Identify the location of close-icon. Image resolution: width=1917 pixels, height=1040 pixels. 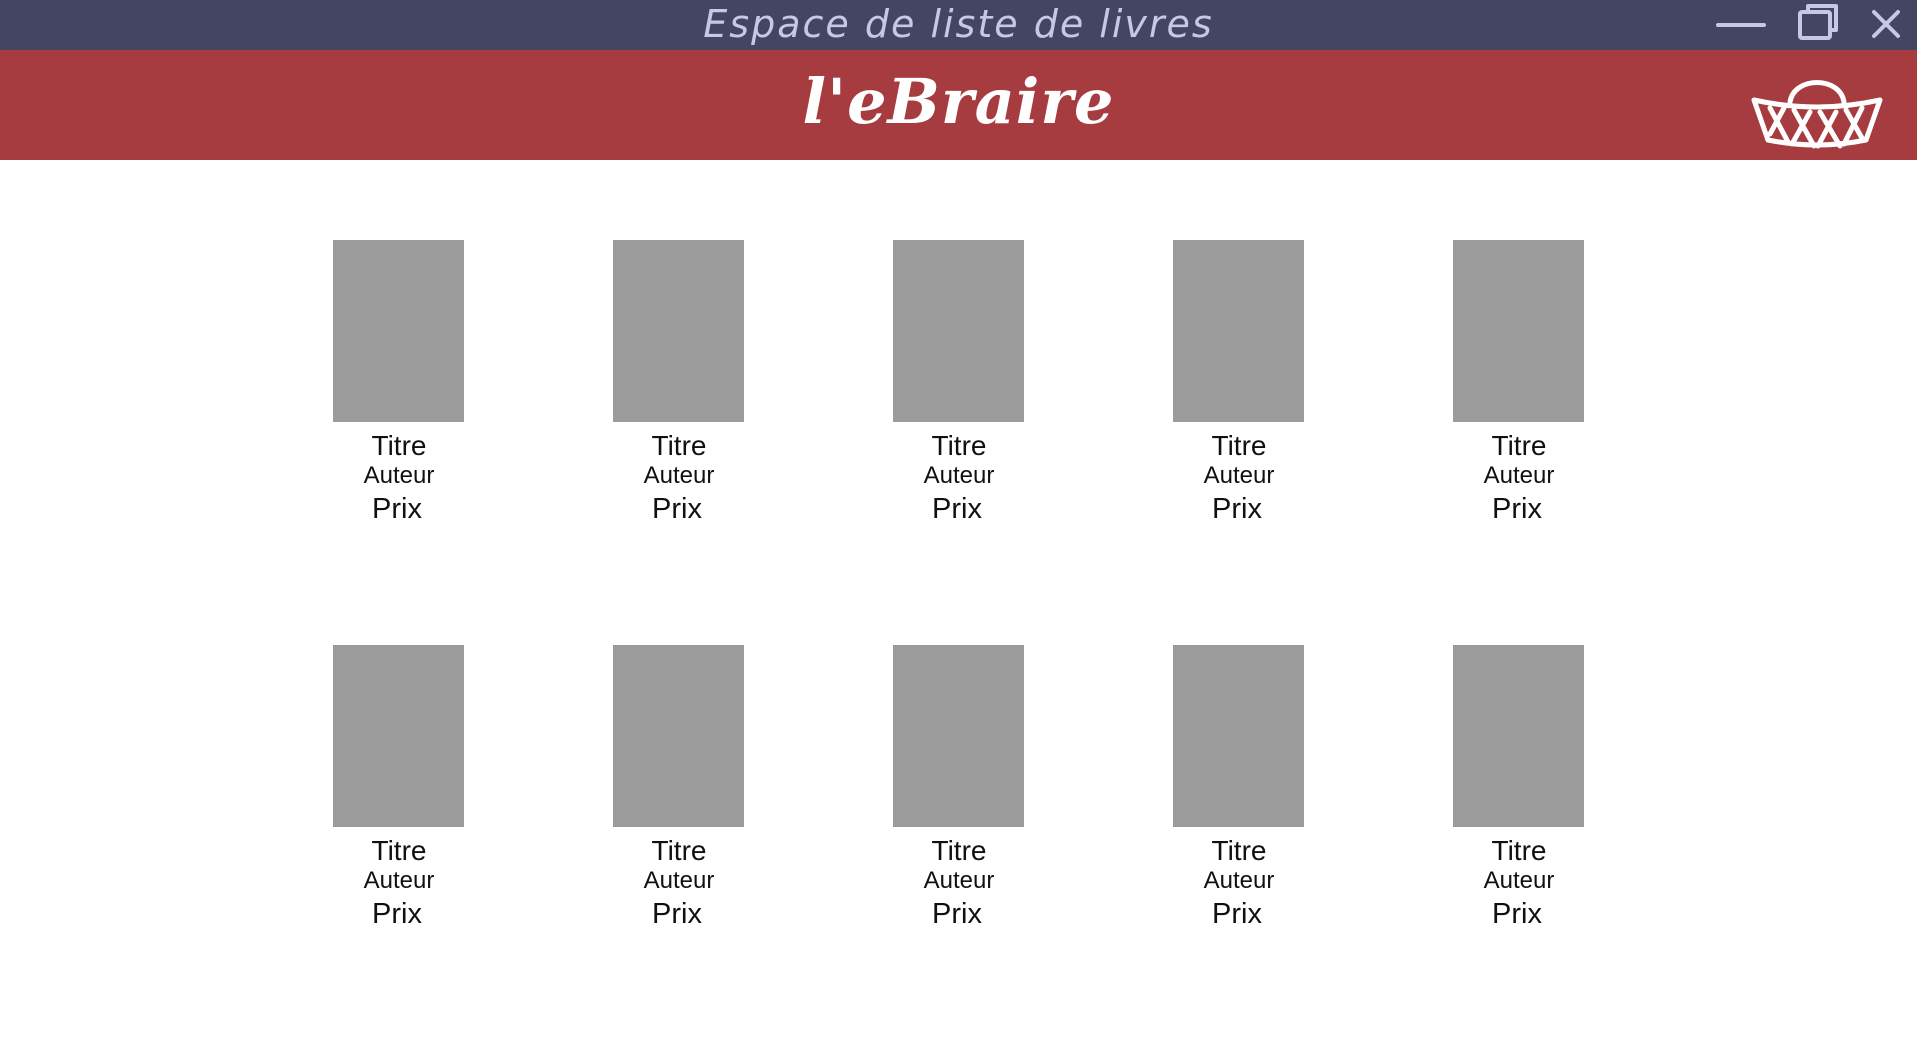
(1886, 24).